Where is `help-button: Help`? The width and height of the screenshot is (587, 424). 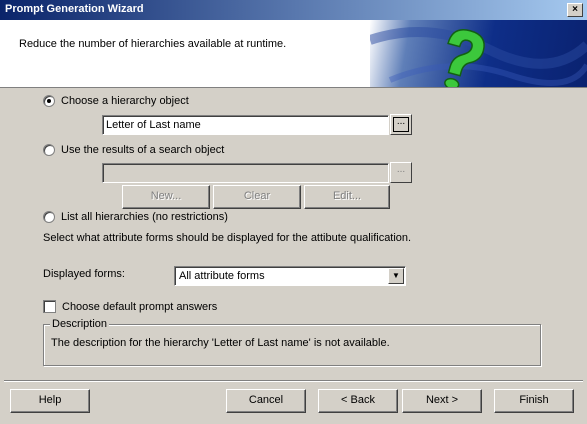 help-button: Help is located at coordinates (50, 401).